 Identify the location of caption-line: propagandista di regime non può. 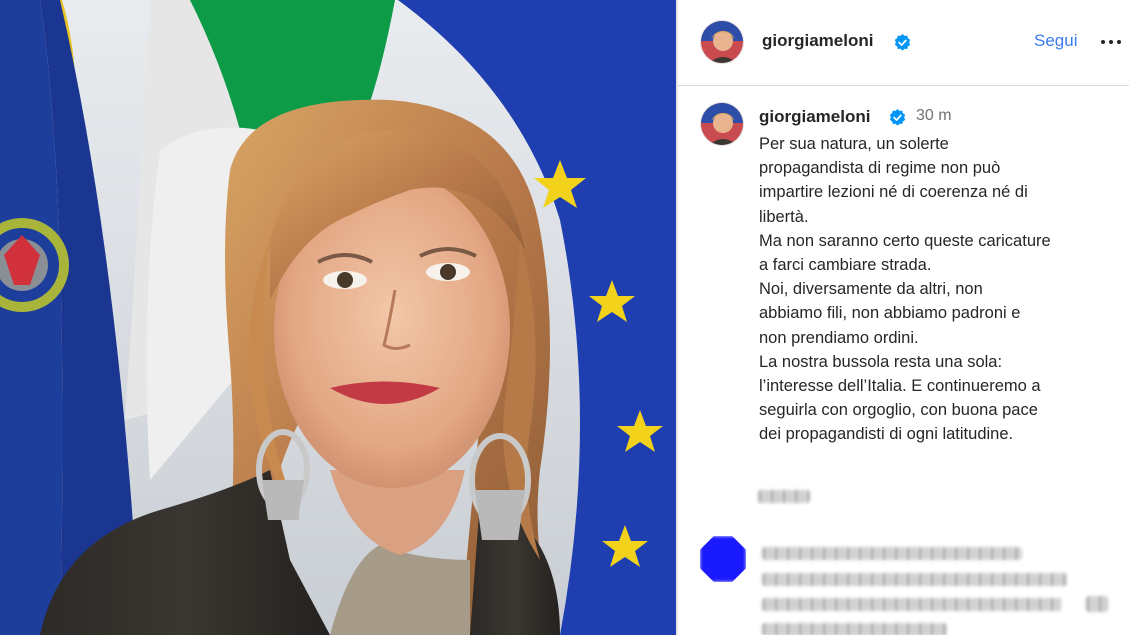
(880, 168).